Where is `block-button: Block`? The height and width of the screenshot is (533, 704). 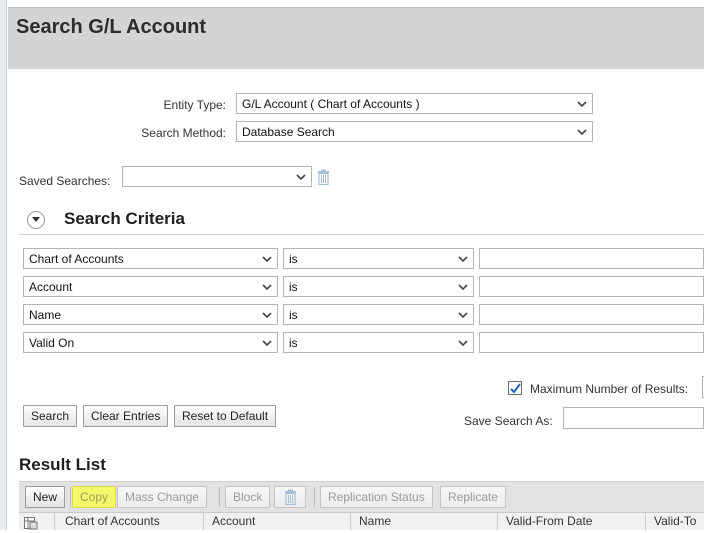 block-button: Block is located at coordinates (248, 497).